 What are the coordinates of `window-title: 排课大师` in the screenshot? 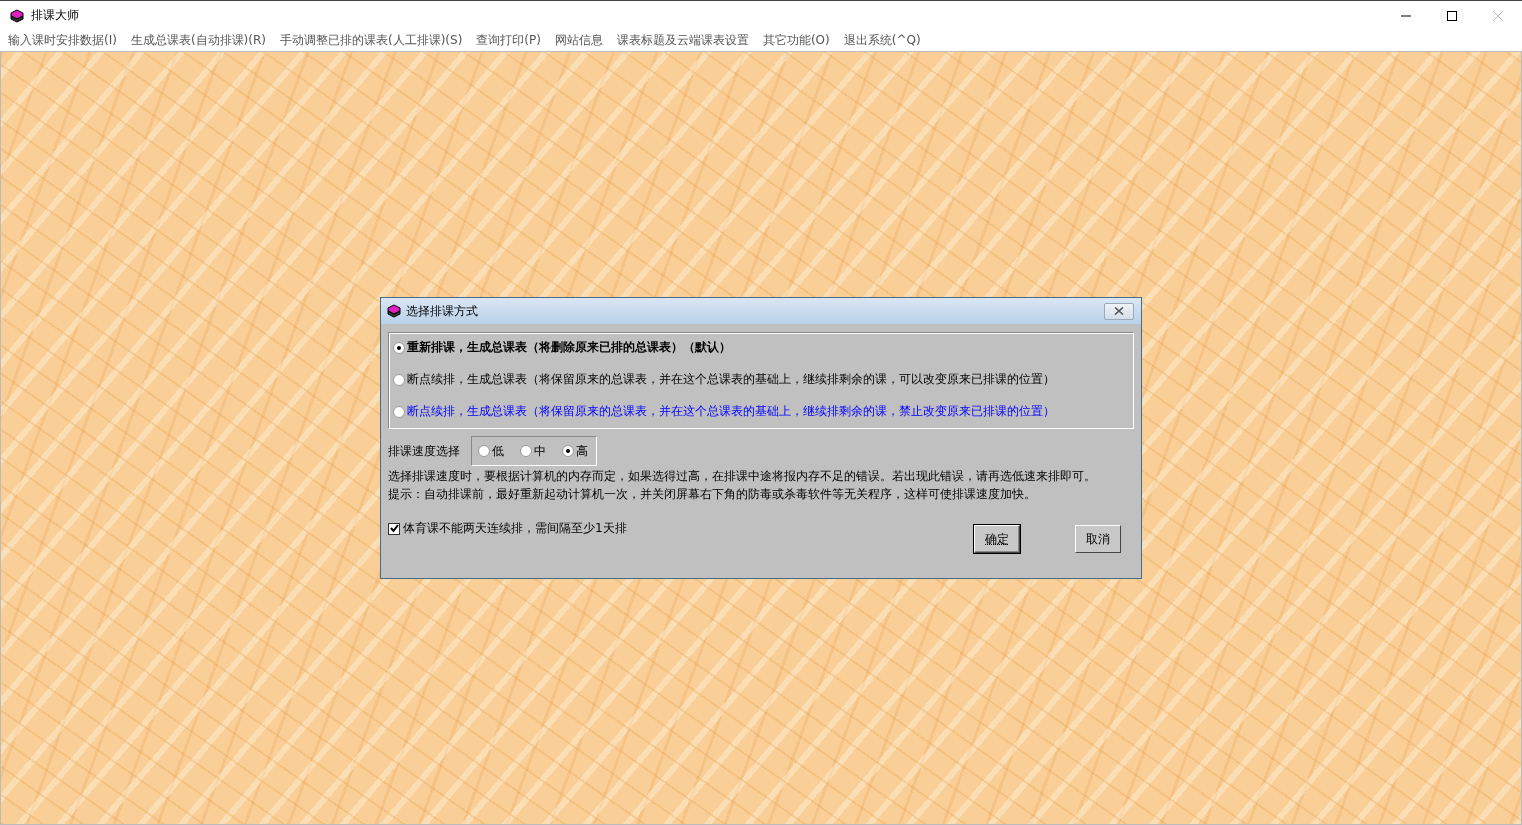 It's located at (55, 15).